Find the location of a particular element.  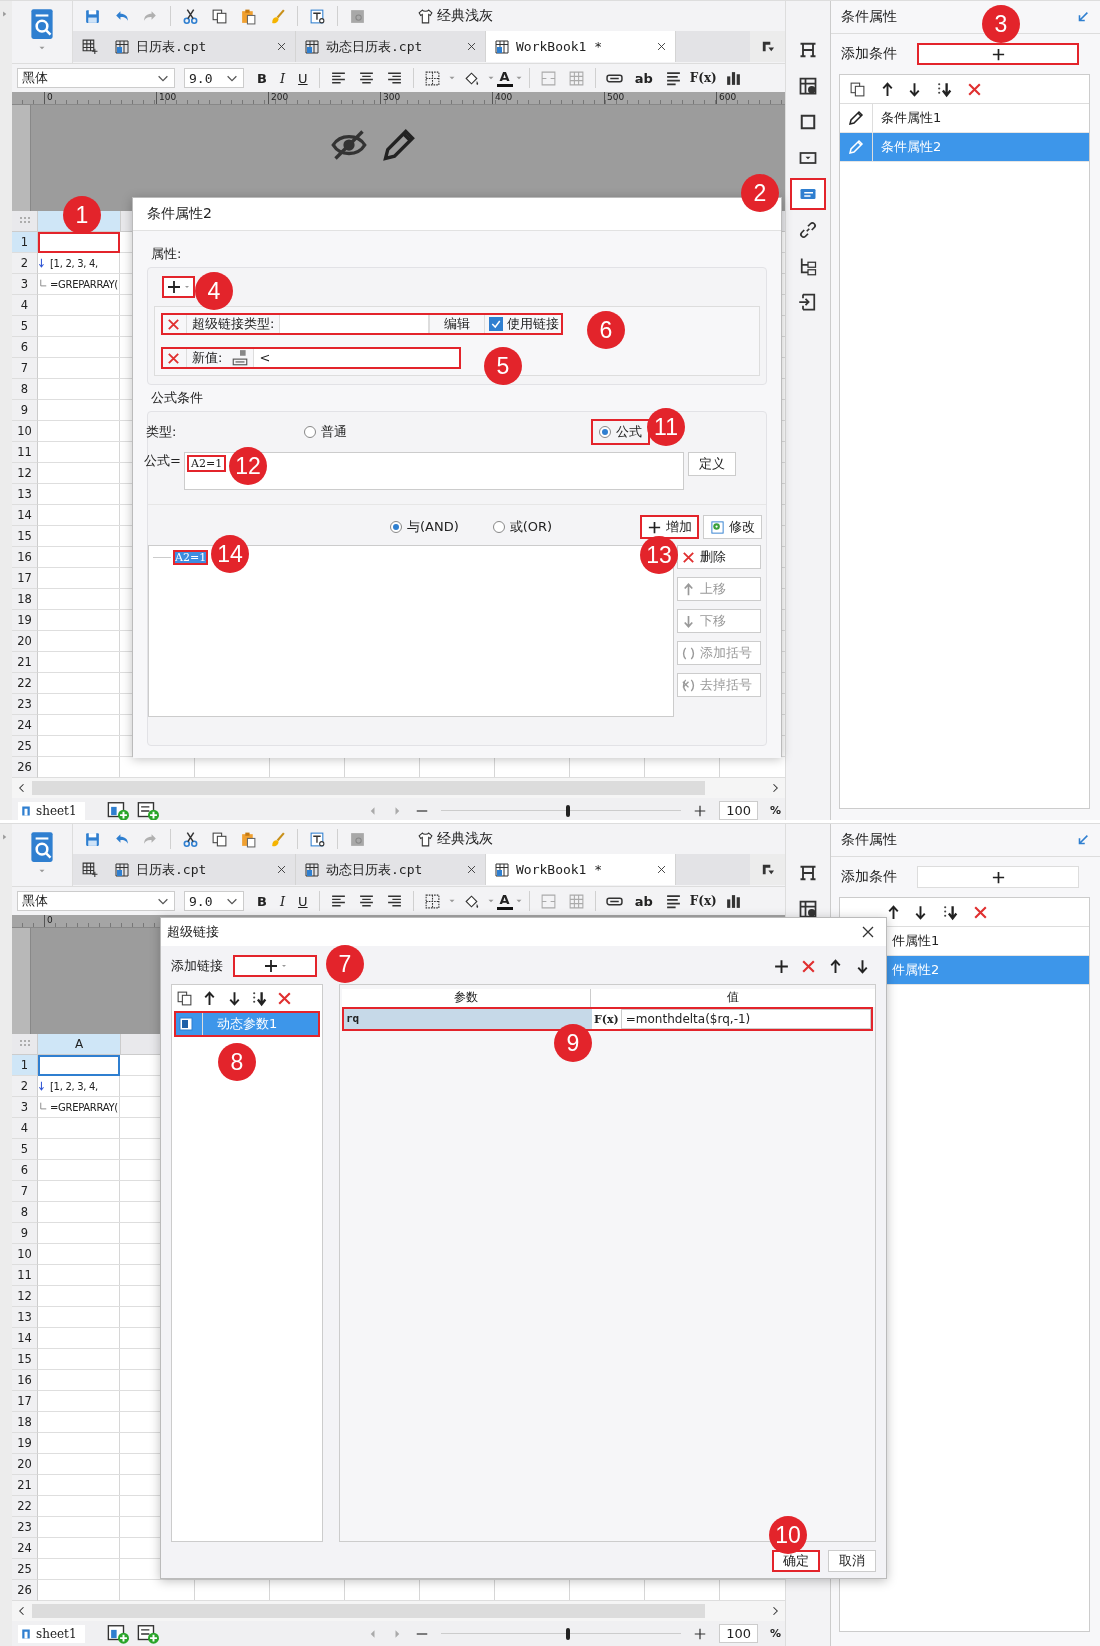

font-color-button: A is located at coordinates (504, 78).